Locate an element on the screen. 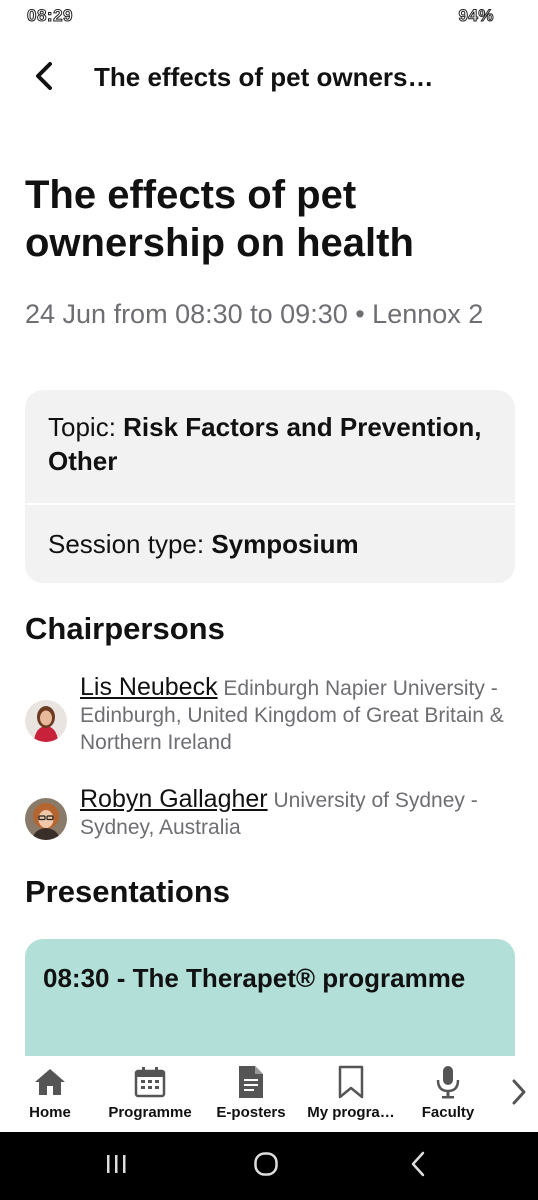  chevron-left-icon is located at coordinates (44, 78).